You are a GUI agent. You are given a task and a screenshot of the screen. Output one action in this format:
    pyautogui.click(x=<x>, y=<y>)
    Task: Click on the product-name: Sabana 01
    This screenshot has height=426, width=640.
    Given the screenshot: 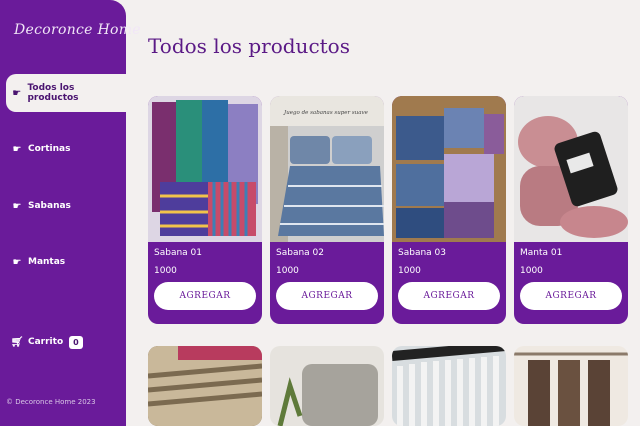 What is the action you would take?
    pyautogui.click(x=178, y=253)
    